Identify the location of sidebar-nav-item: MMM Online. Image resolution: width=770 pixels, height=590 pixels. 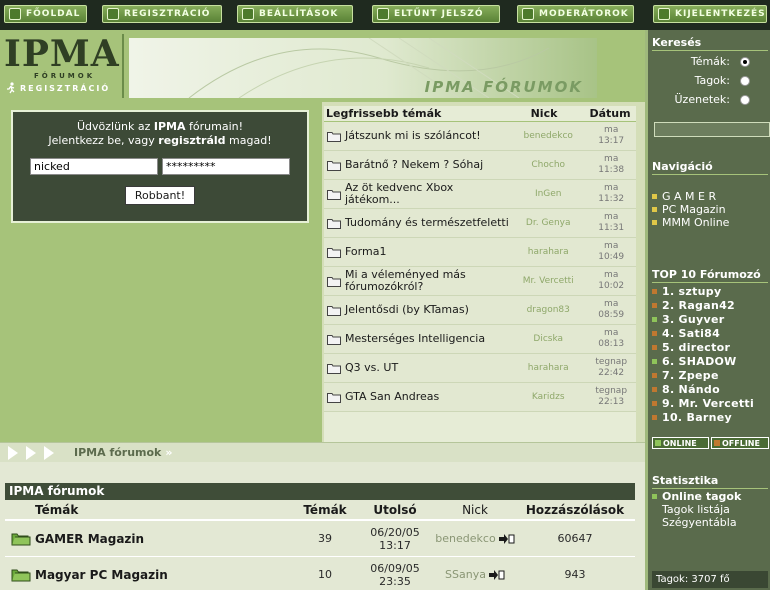
(690, 222).